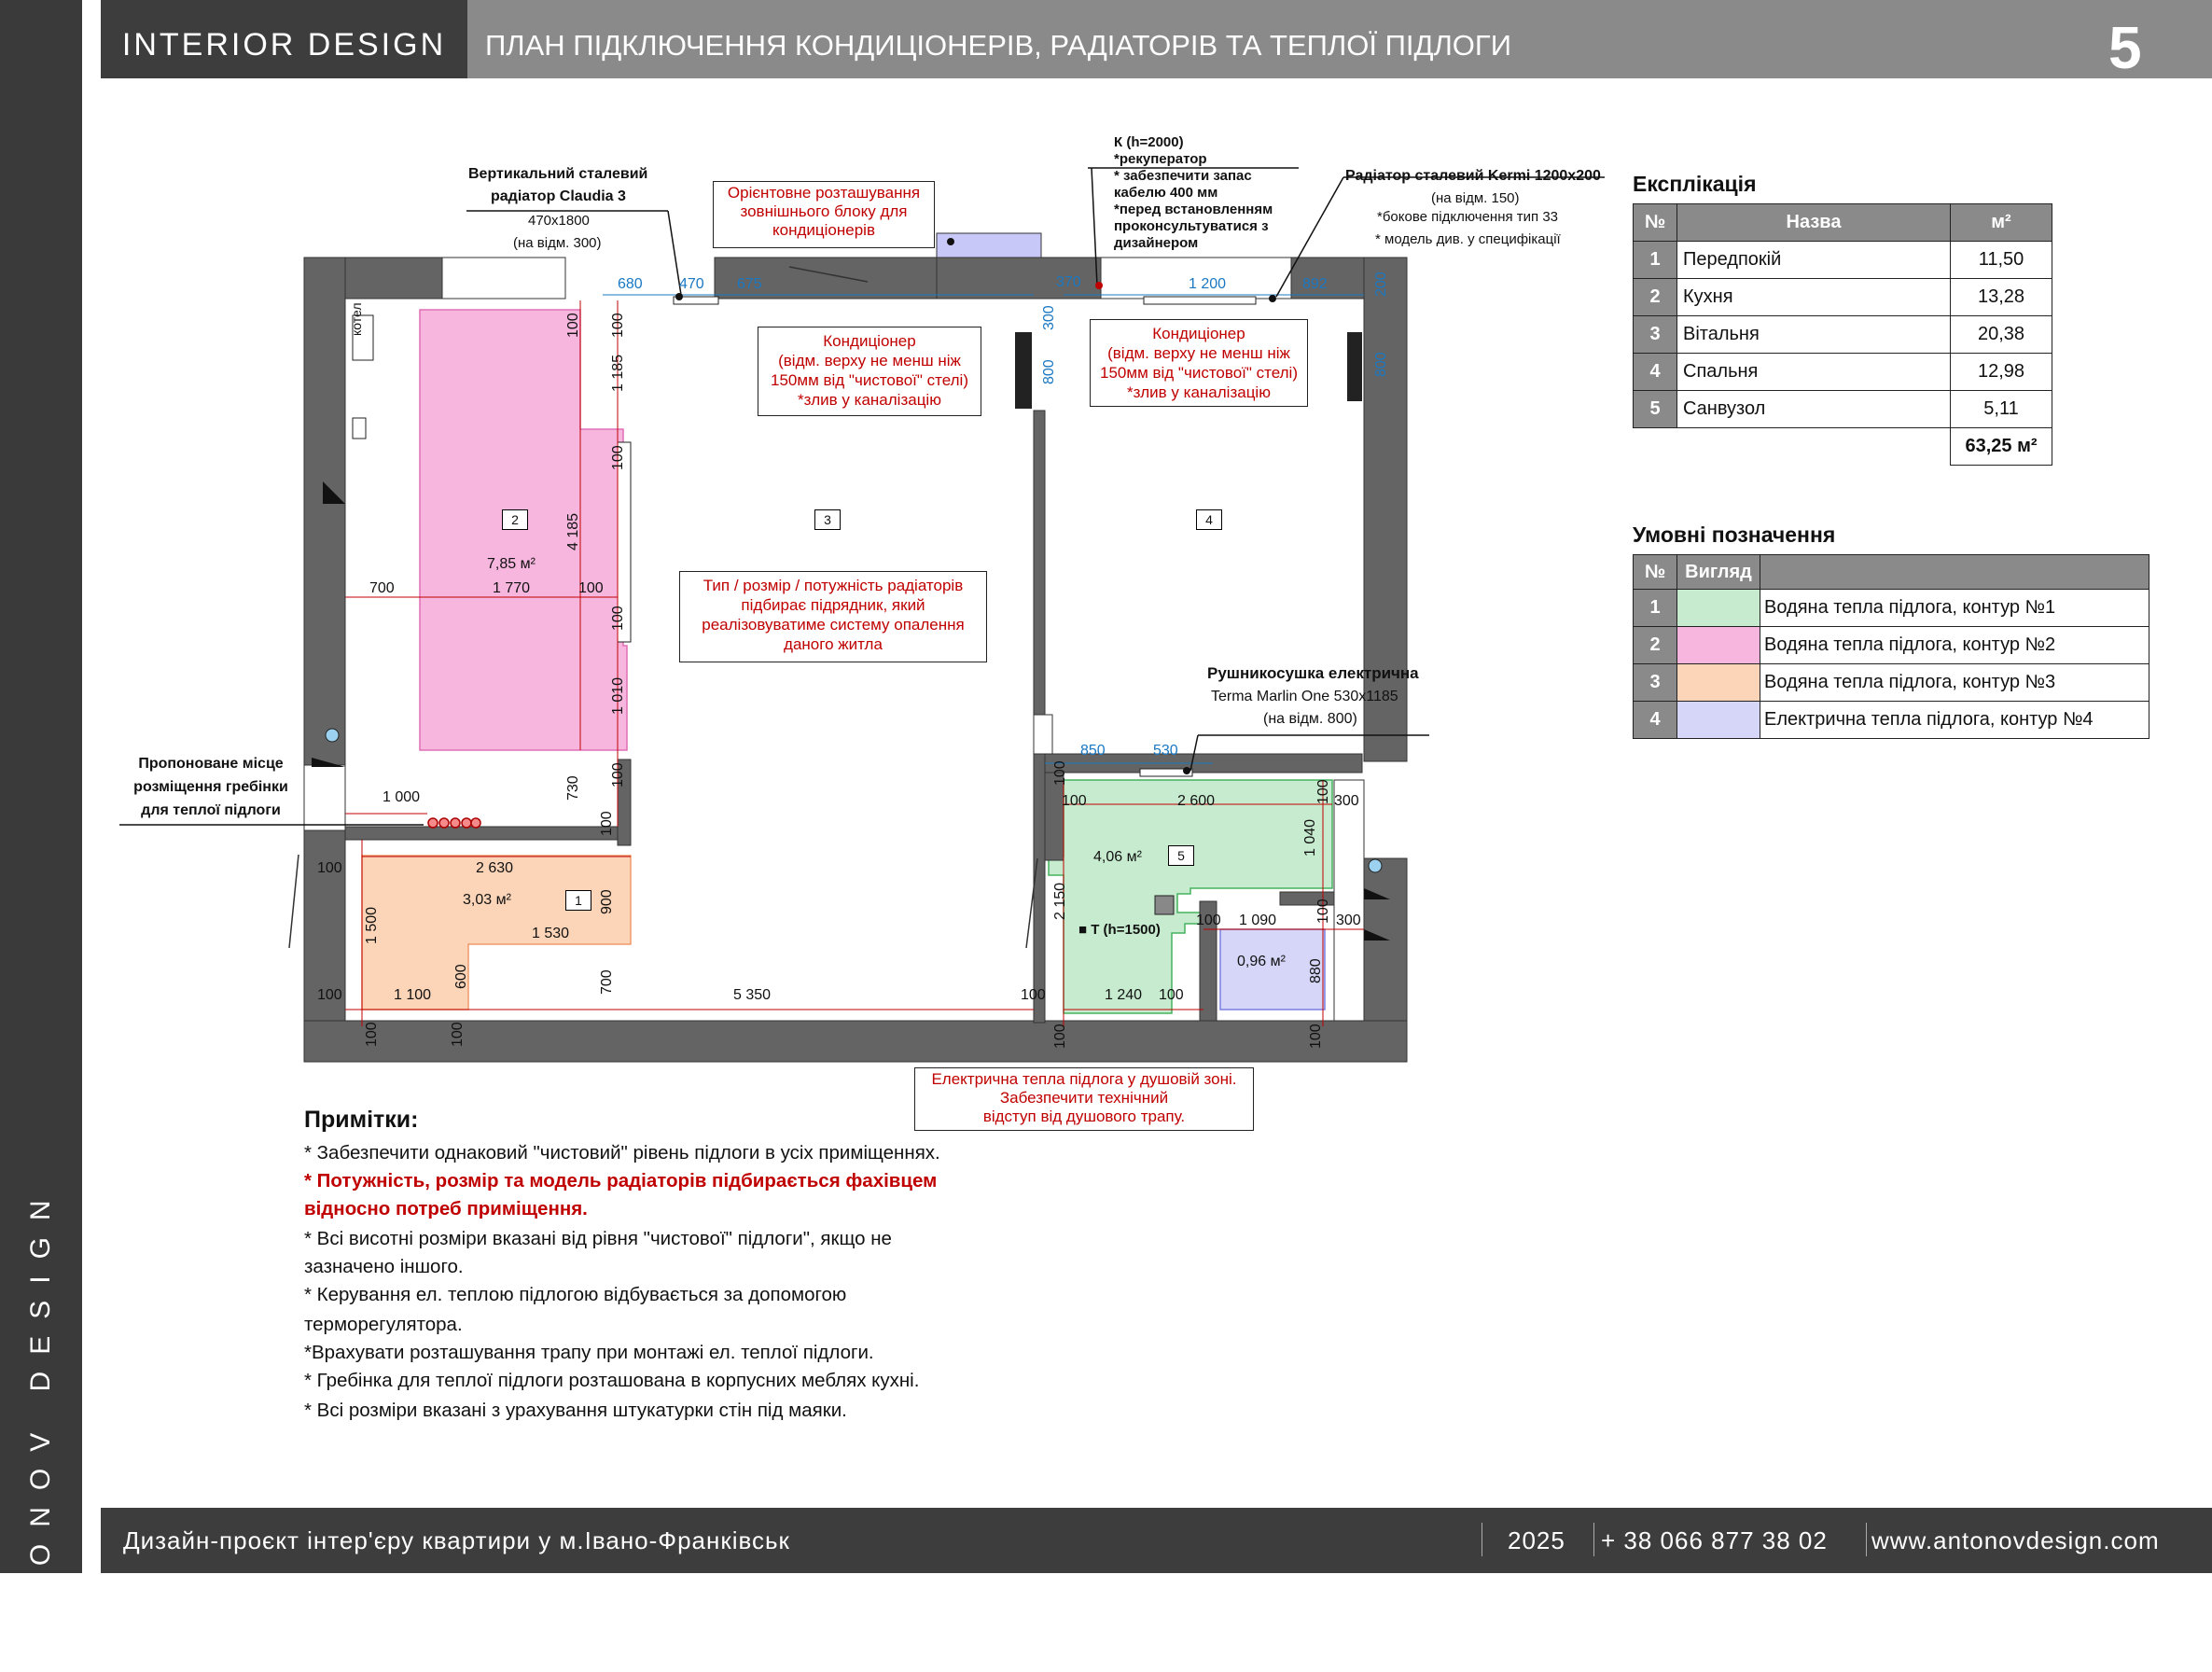 The height and width of the screenshot is (1672, 2212). I want to click on dim-800-right: 800, so click(1381, 364).